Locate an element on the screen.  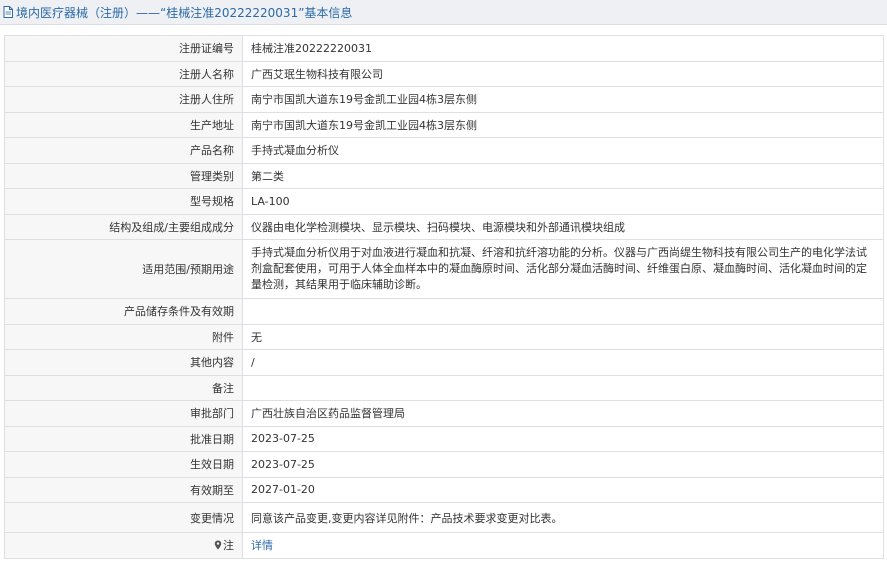
row-label: 注册人名称 is located at coordinates (123, 73).